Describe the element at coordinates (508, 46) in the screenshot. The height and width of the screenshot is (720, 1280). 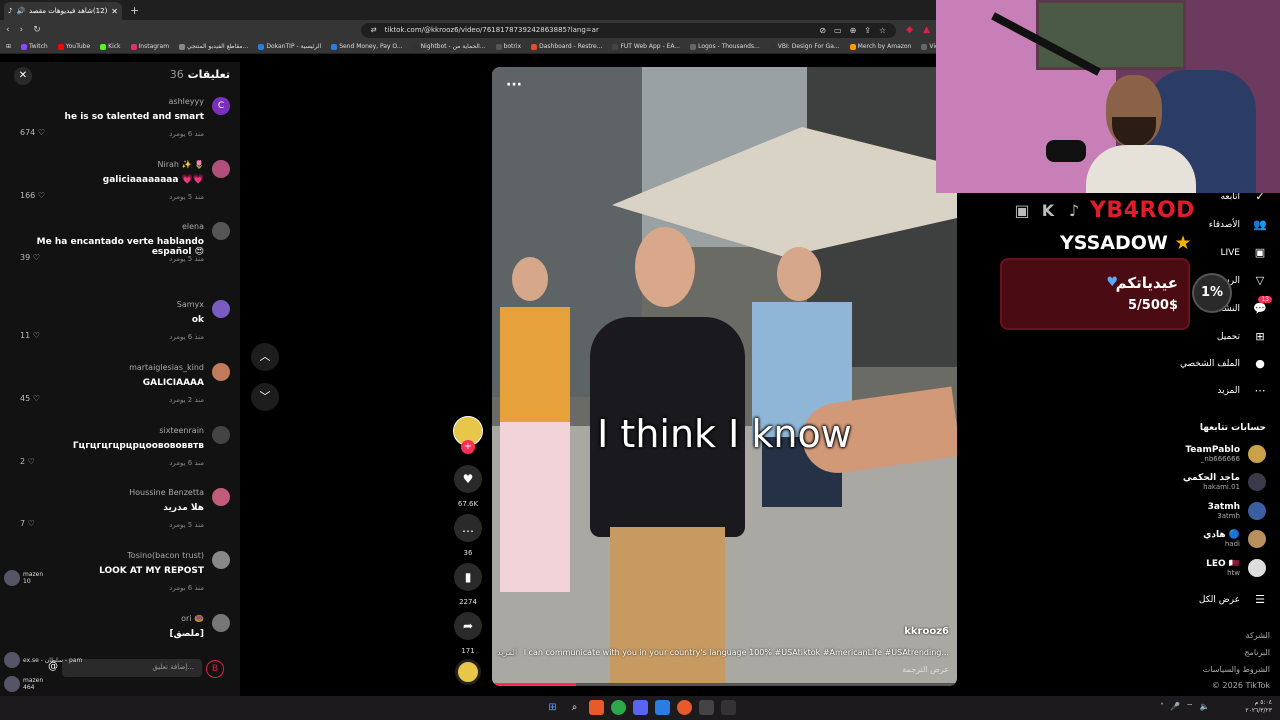
I see `bookmark-item: botrix` at that location.